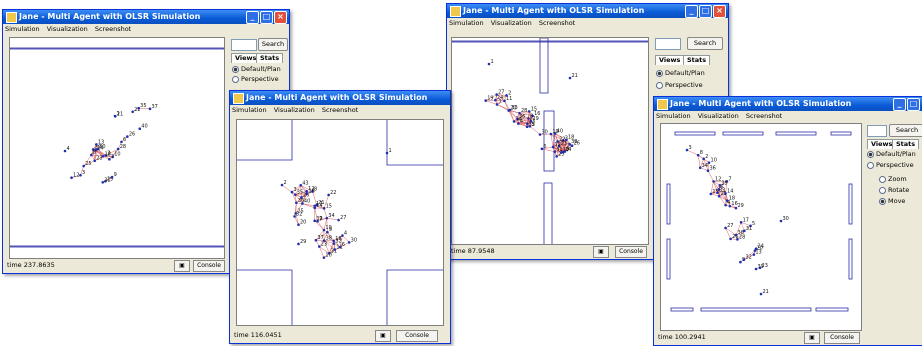 Image resolution: width=922 pixels, height=346 pixels. I want to click on agent-label: 13, so click(758, 253).